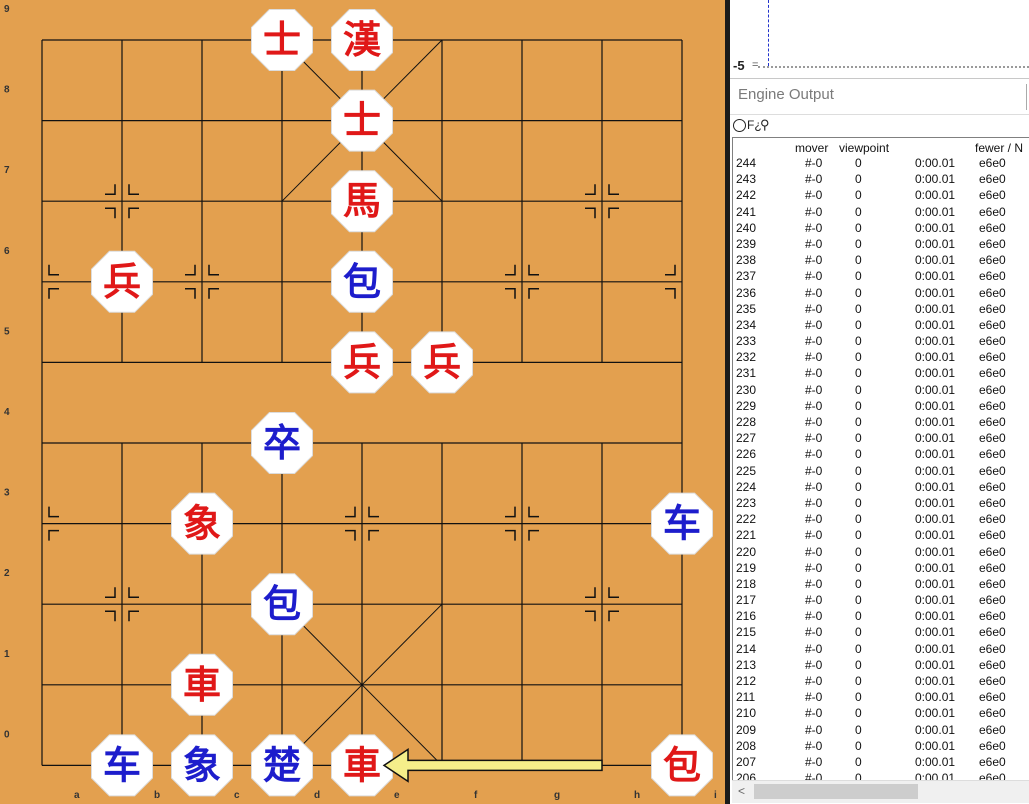 Image resolution: width=1029 pixels, height=804 pixels. I want to click on row-n: 217, so click(746, 600).